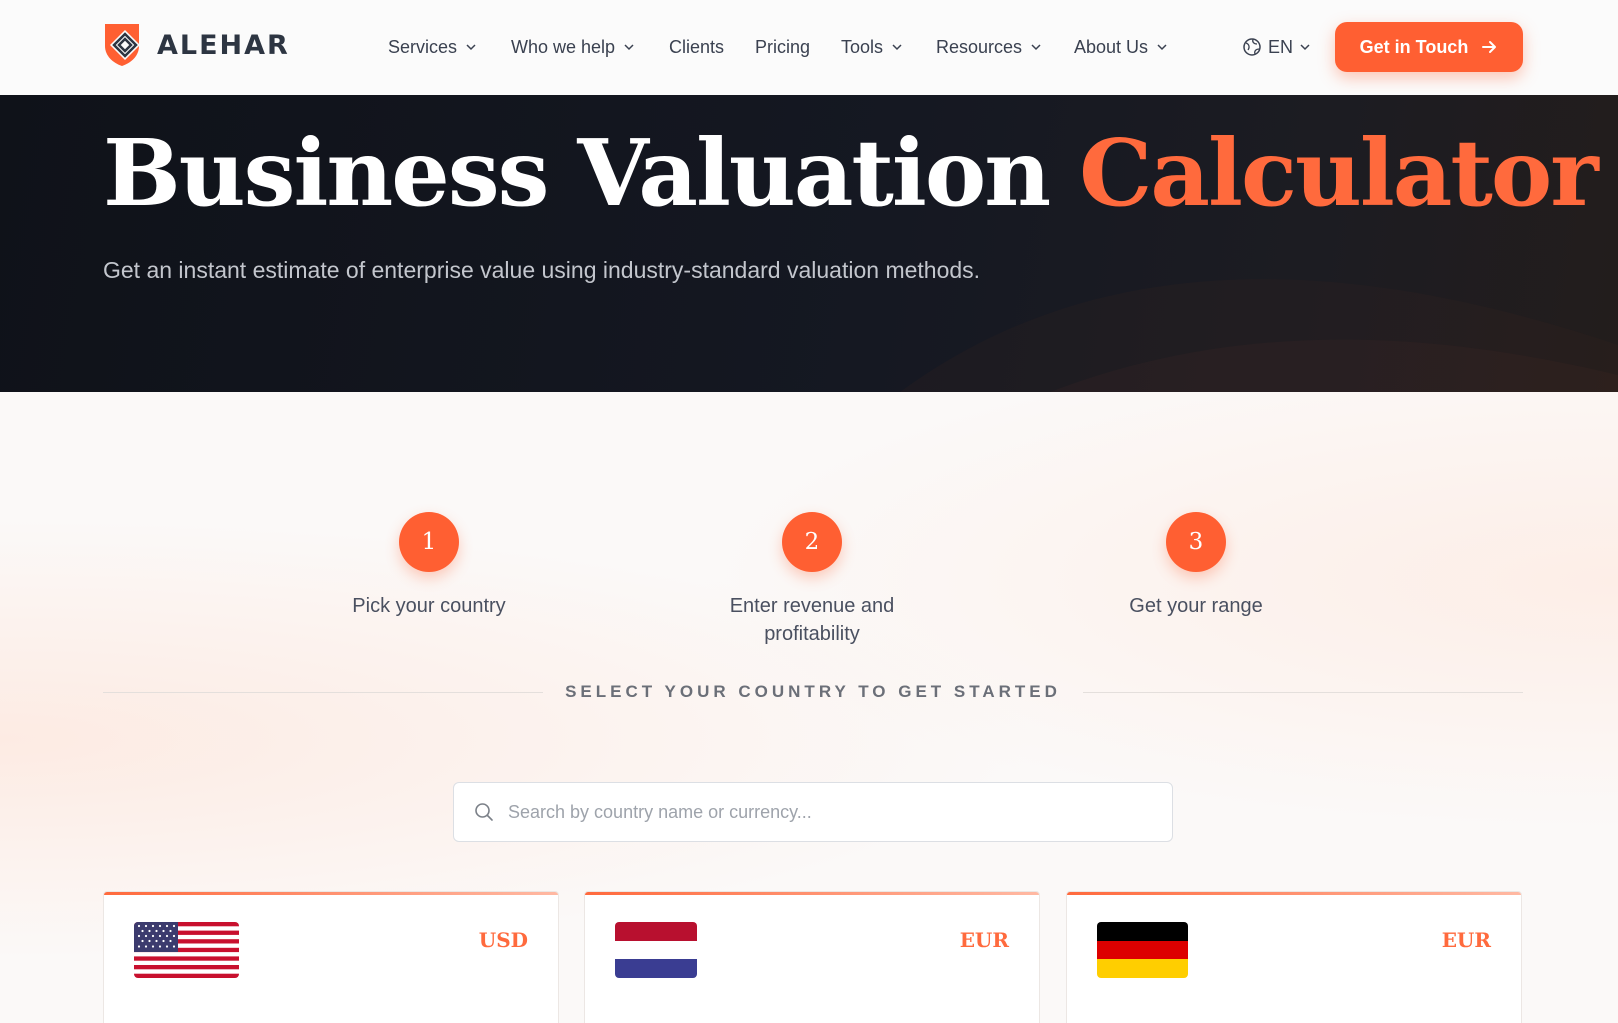 Image resolution: width=1618 pixels, height=1023 pixels. What do you see at coordinates (122, 45) in the screenshot?
I see `brand-logo-icon` at bounding box center [122, 45].